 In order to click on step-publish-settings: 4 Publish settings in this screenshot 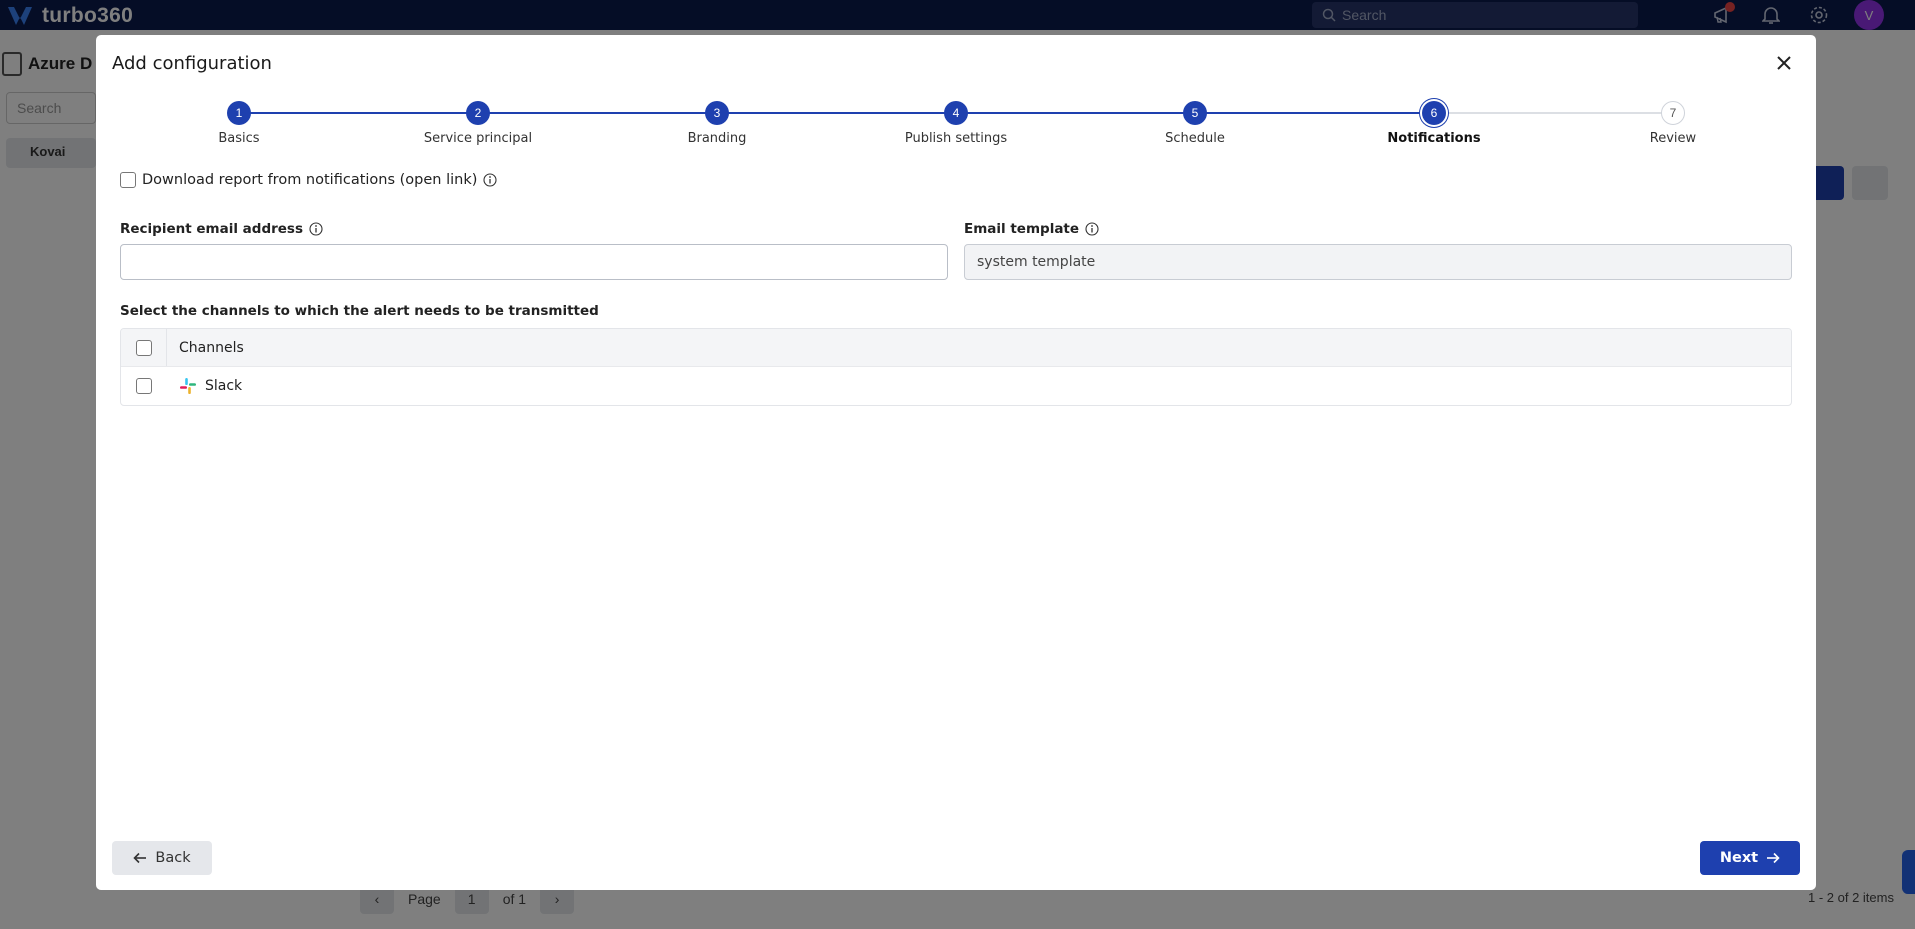, I will do `click(956, 123)`.